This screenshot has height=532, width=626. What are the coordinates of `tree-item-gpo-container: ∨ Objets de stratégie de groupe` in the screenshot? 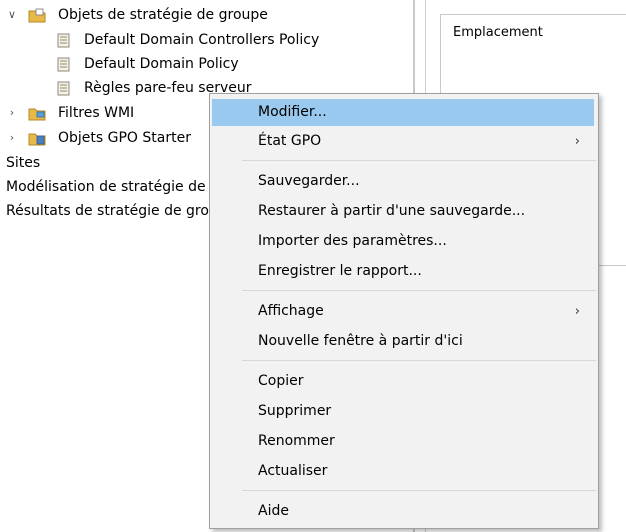 It's located at (150, 15).